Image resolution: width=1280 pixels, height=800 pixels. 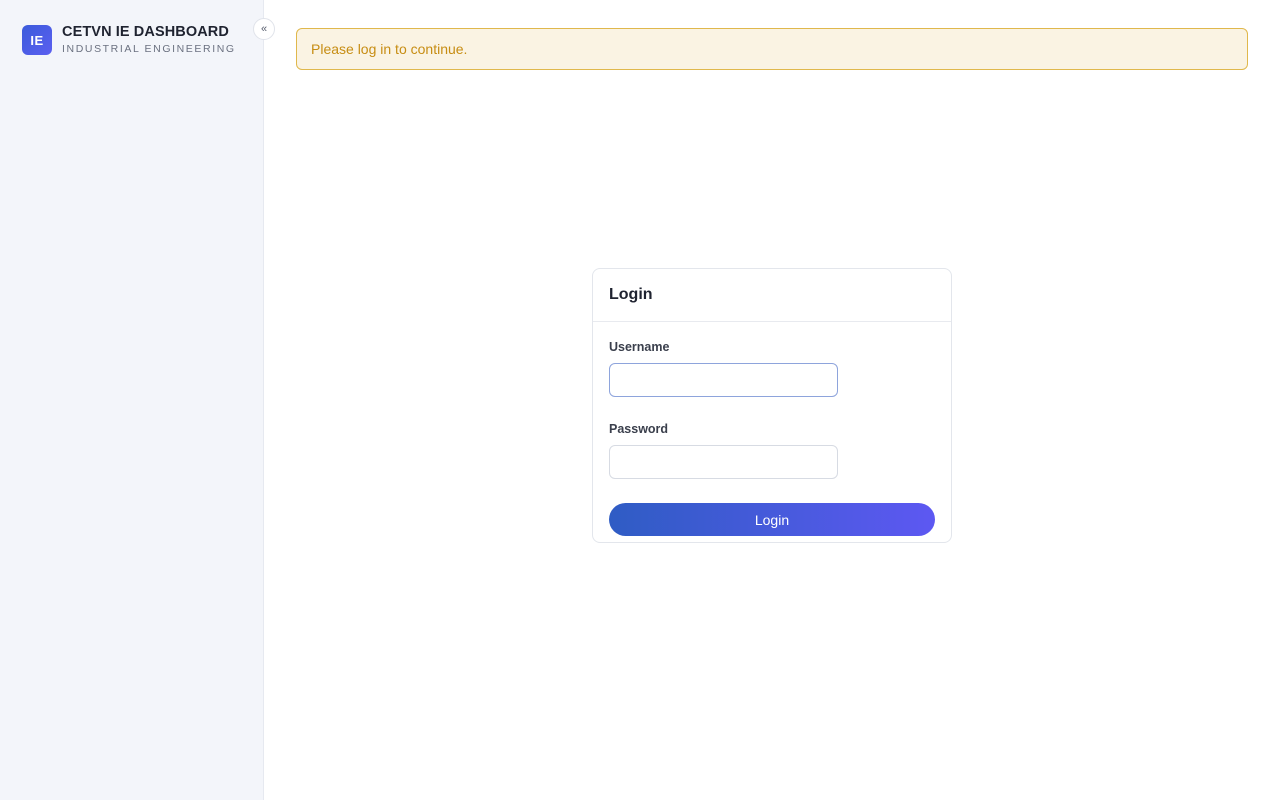 What do you see at coordinates (389, 49) in the screenshot?
I see `alert-message: Please log in to continue.` at bounding box center [389, 49].